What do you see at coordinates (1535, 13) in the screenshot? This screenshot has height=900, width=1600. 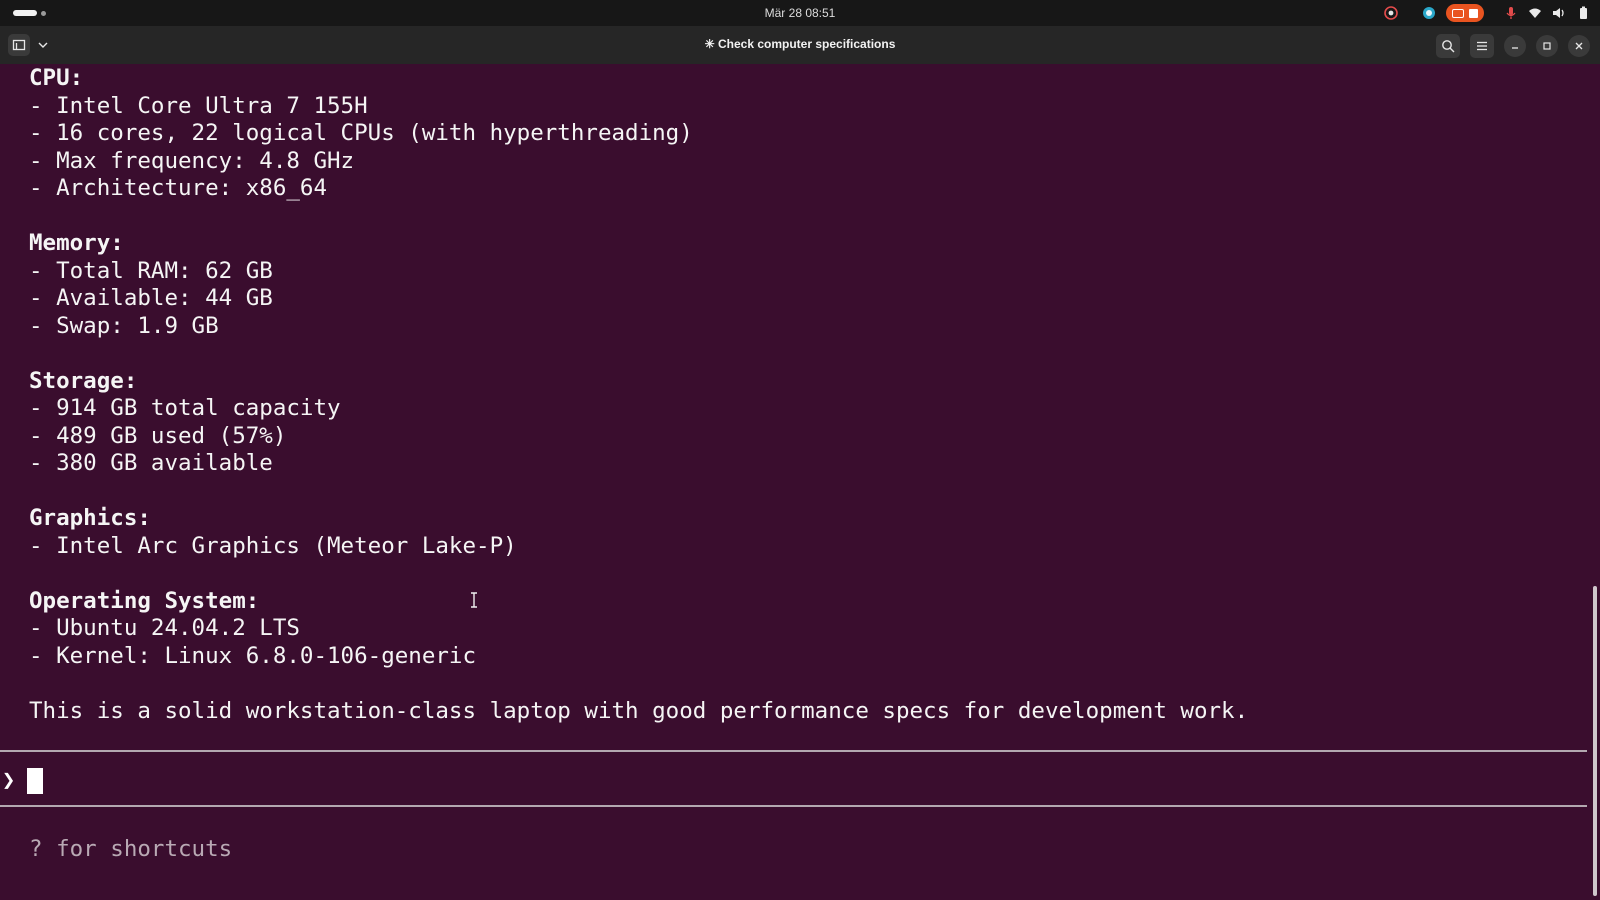 I see `wifi-icon` at bounding box center [1535, 13].